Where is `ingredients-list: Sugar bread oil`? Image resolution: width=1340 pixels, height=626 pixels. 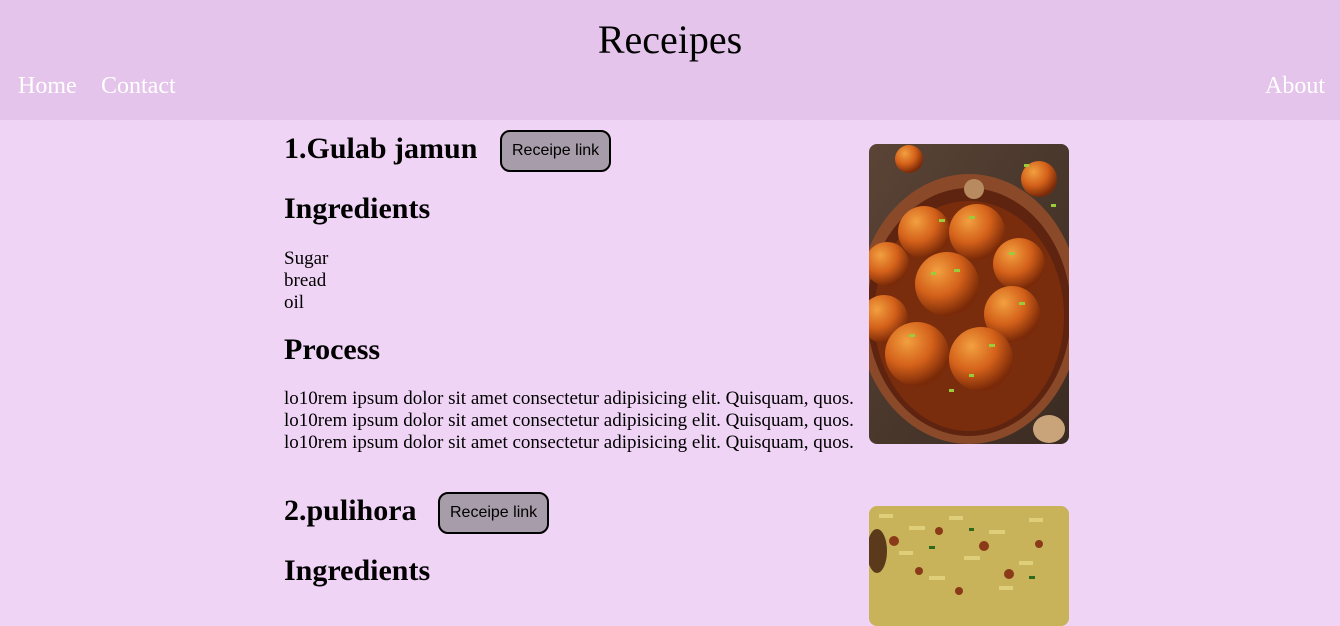 ingredients-list: Sugar bread oil is located at coordinates (306, 281).